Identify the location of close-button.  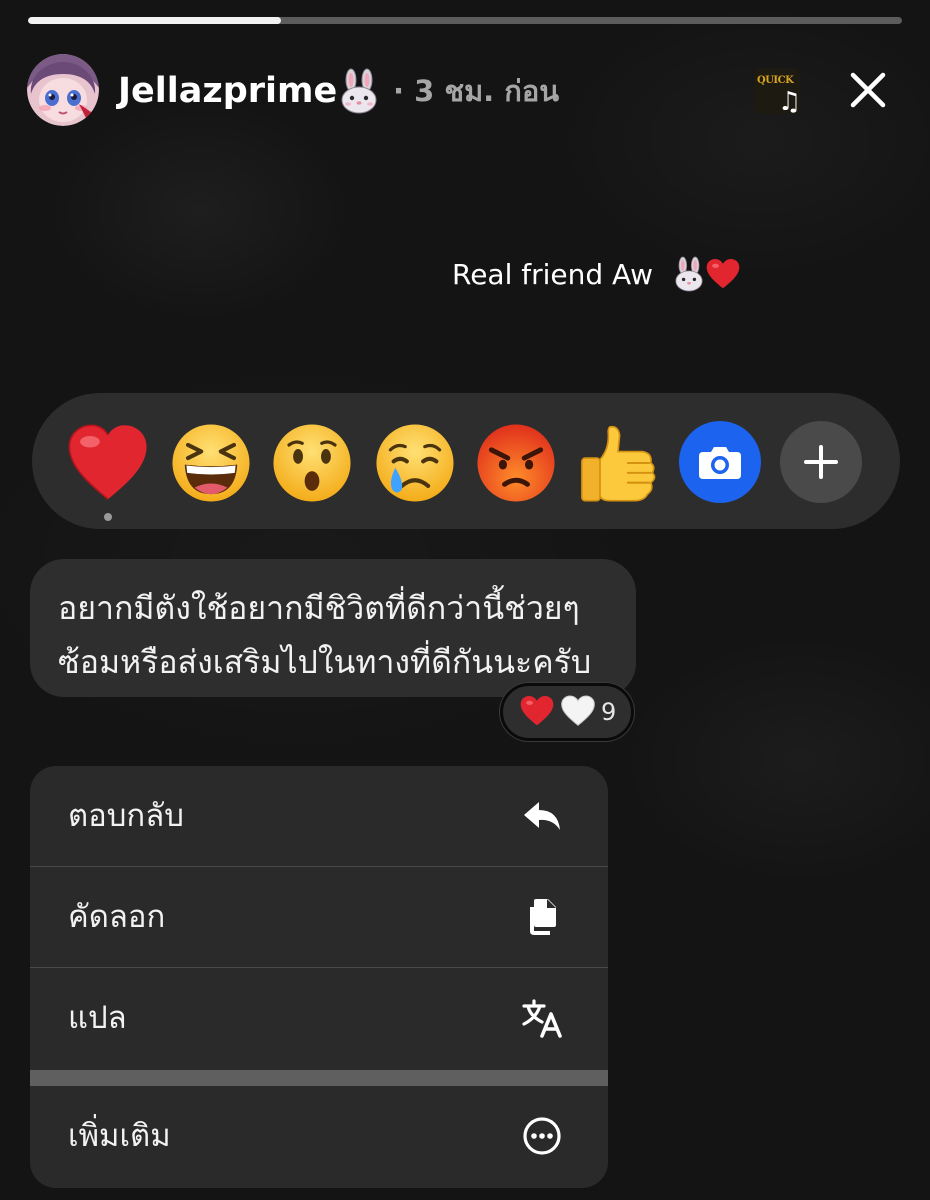
(868, 90).